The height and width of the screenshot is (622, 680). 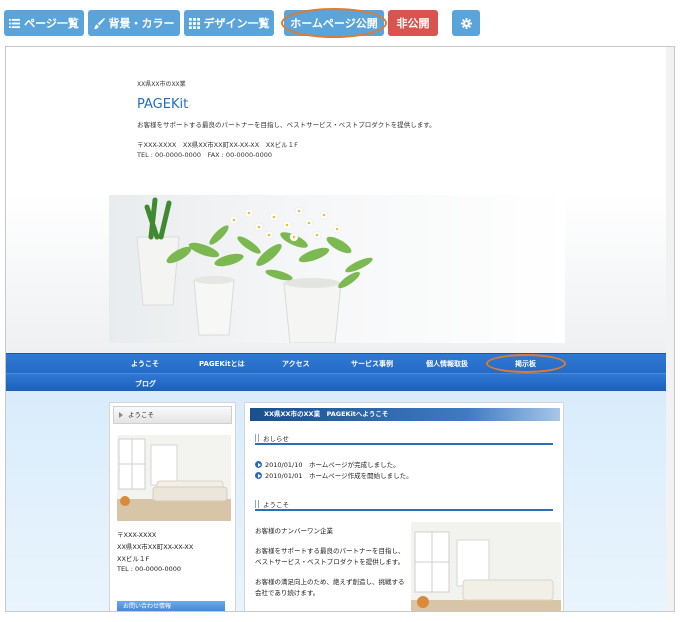 I want to click on nav-item-access: アクセス, so click(x=296, y=364).